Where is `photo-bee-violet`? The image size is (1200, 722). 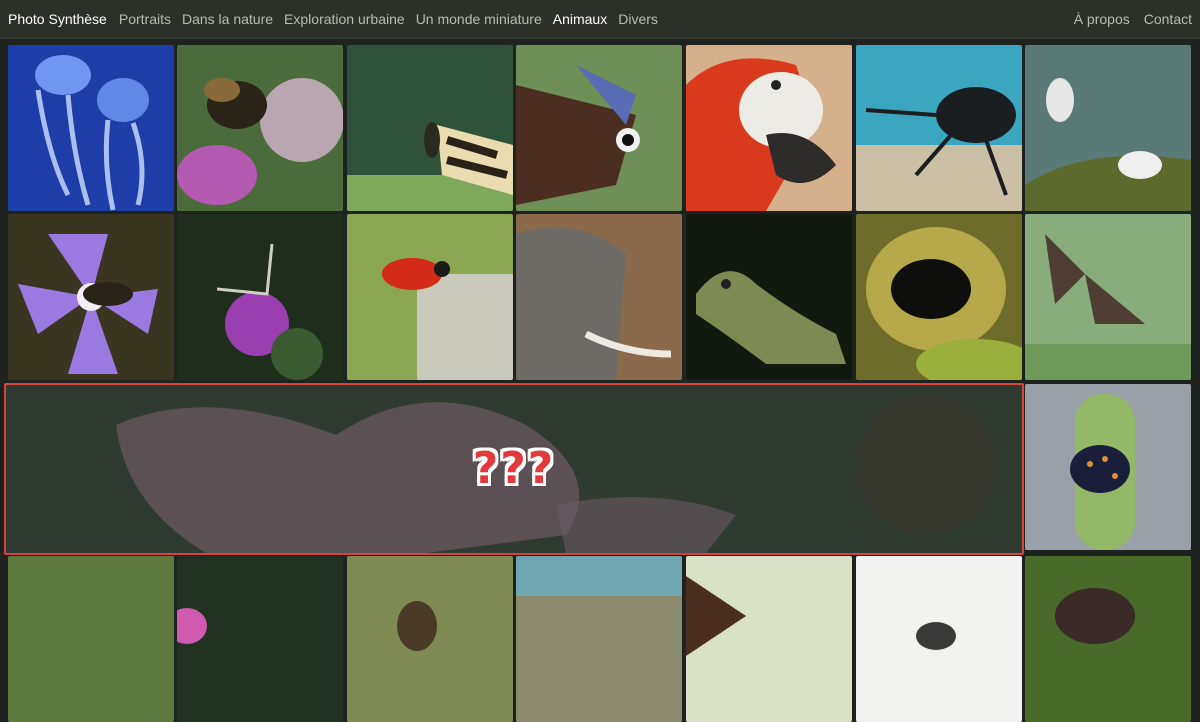
photo-bee-violet is located at coordinates (91, 297).